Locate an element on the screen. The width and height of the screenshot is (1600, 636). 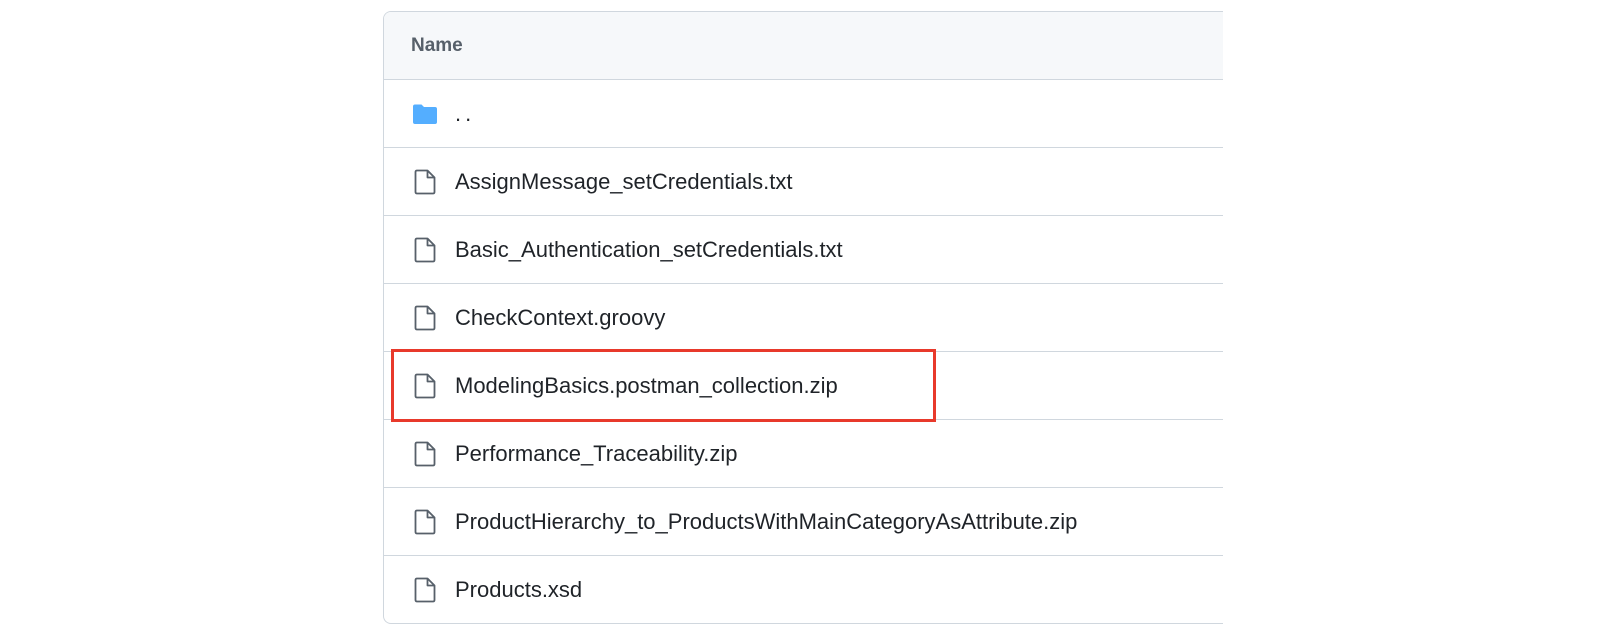
file-name-link: AssignMessage_setCredentials.txt is located at coordinates (624, 182).